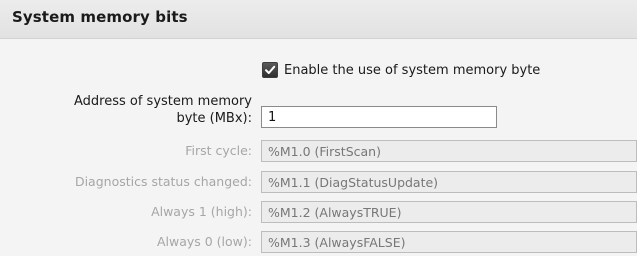  I want to click on address-label-line1: Address of system memory, so click(162, 101).